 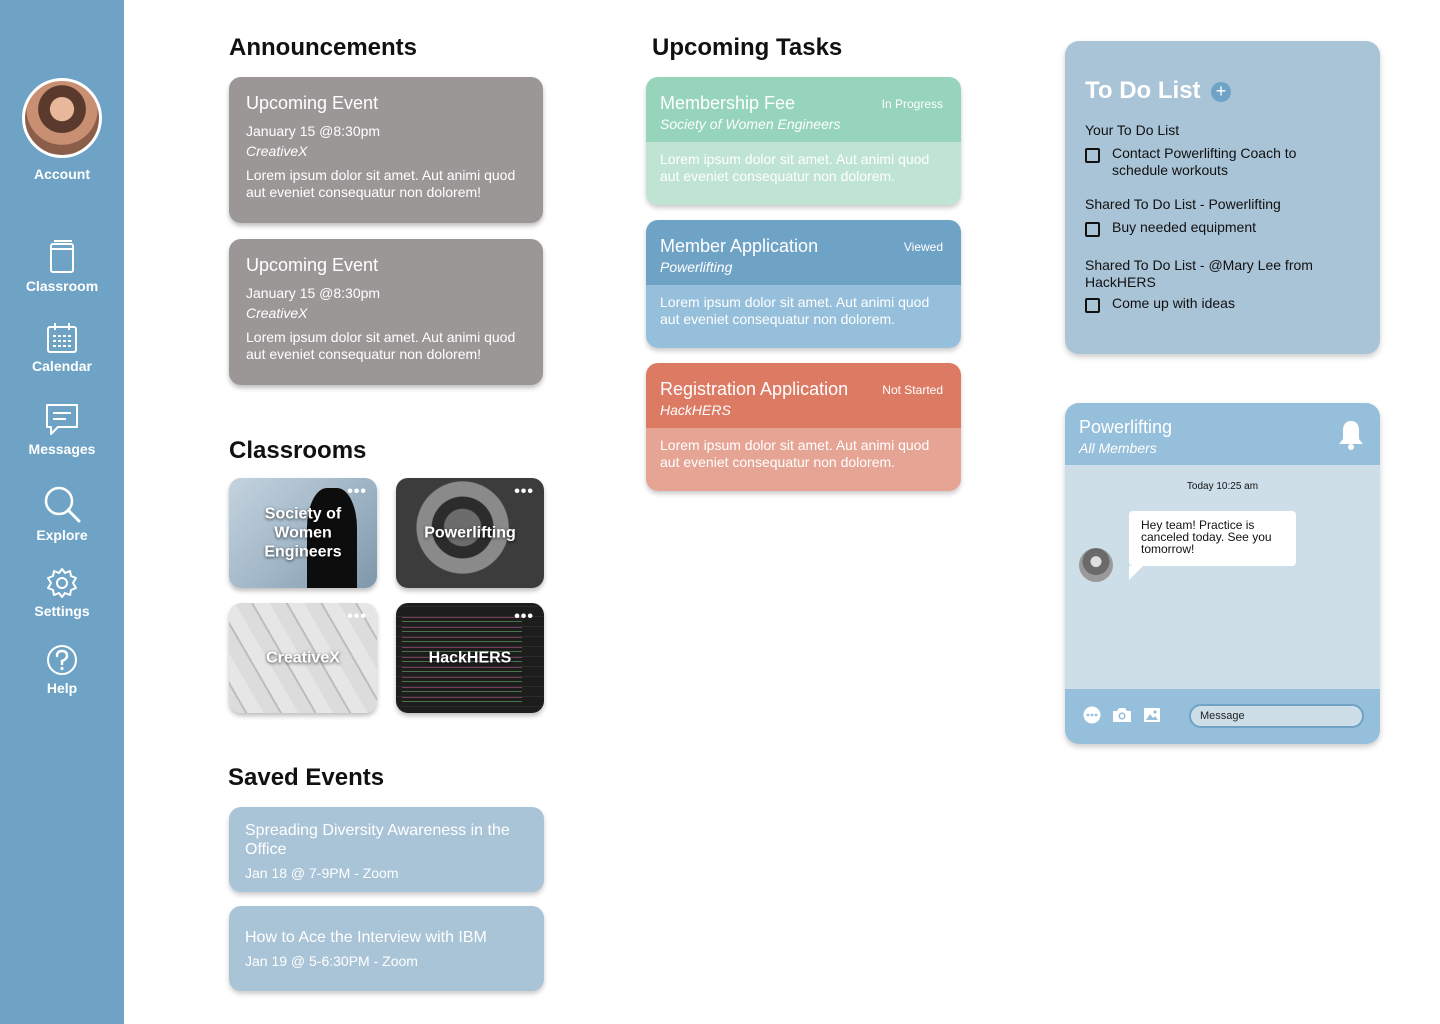 I want to click on tasks-title: Upcoming Tasks, so click(x=747, y=47).